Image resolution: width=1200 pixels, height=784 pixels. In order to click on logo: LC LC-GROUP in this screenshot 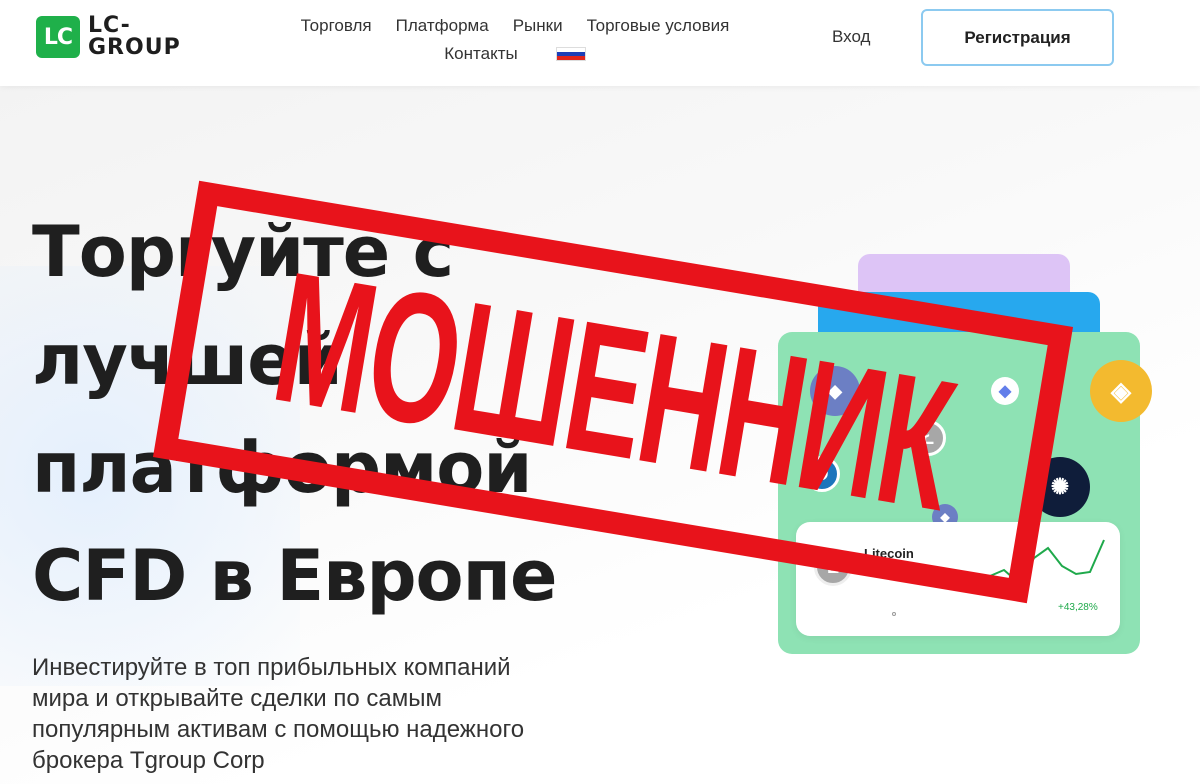, I will do `click(112, 37)`.